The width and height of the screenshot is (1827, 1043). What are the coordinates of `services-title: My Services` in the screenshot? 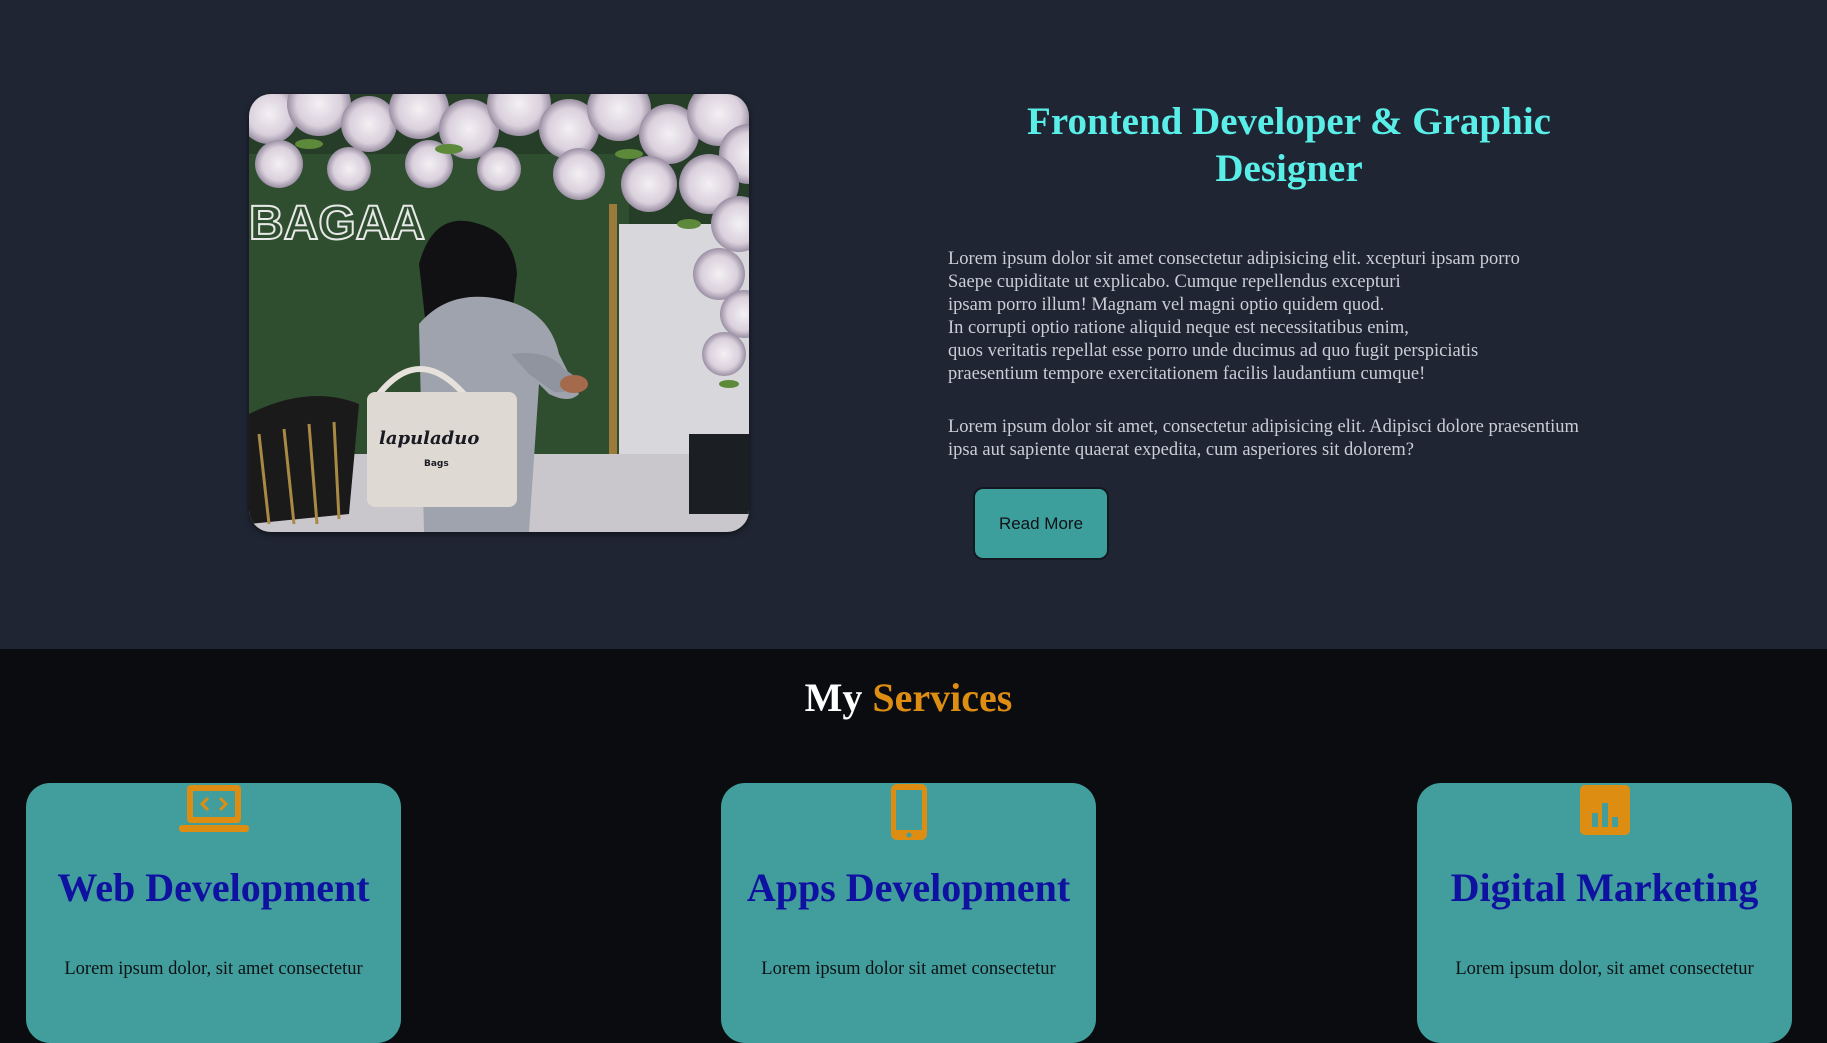 It's located at (908, 698).